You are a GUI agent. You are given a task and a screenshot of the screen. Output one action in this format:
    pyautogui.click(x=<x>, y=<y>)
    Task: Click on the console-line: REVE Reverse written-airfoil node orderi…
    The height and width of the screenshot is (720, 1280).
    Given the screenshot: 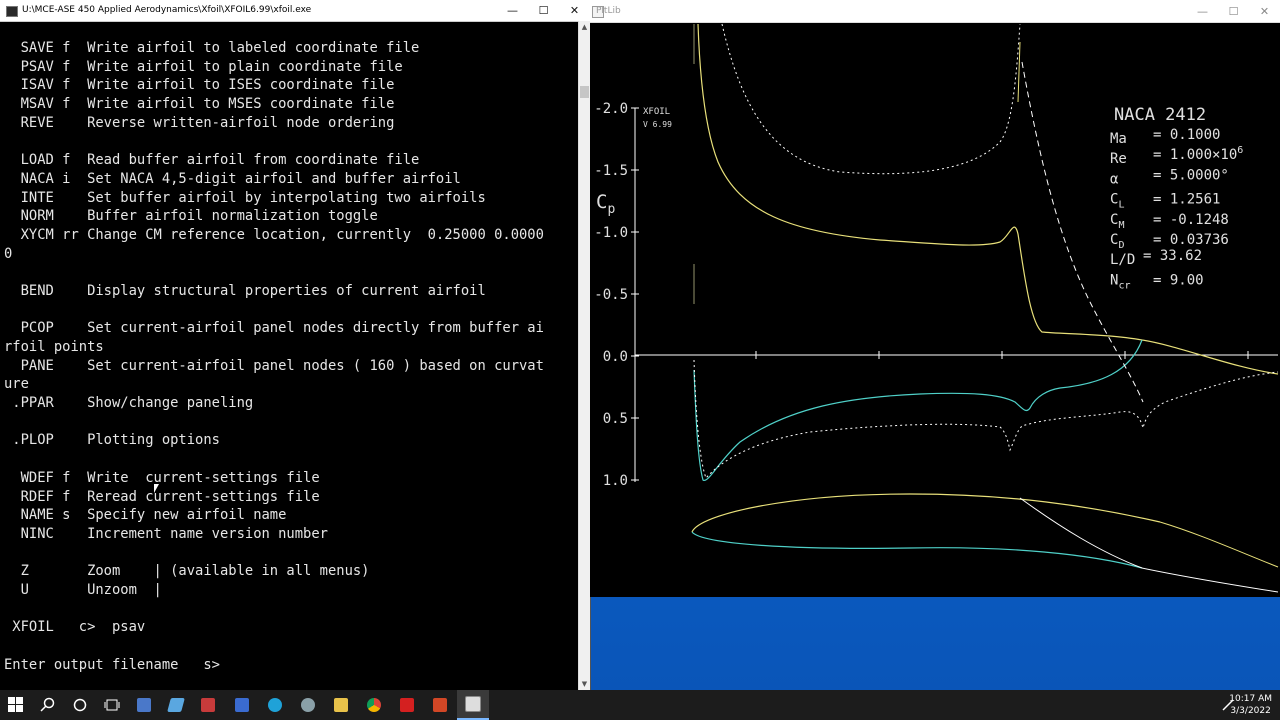 What is the action you would take?
    pyautogui.click(x=199, y=122)
    